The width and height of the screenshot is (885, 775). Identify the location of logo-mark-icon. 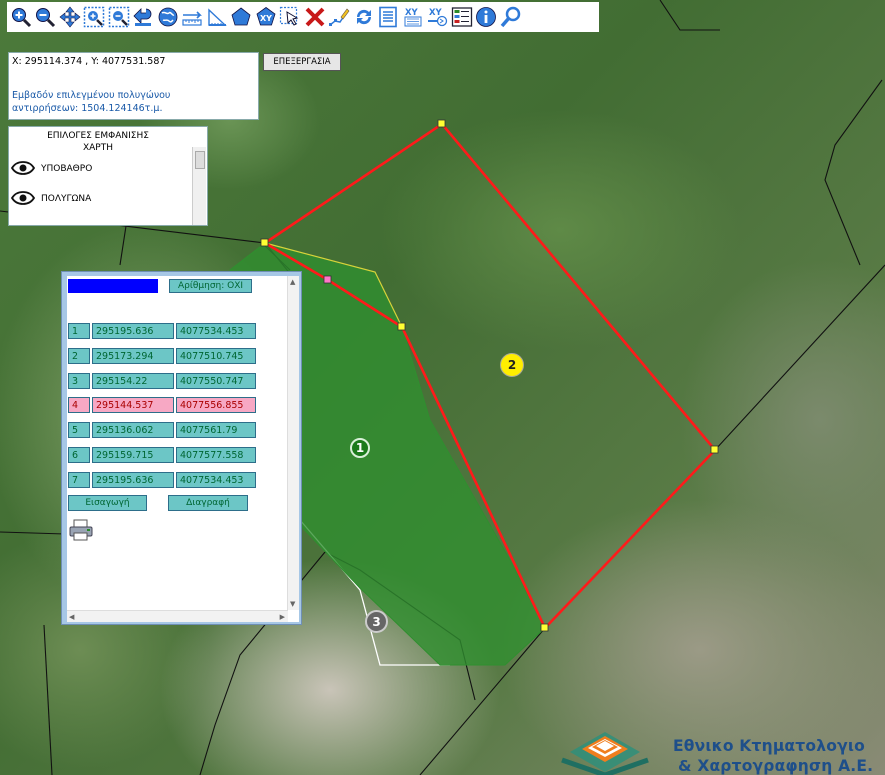
(605, 753).